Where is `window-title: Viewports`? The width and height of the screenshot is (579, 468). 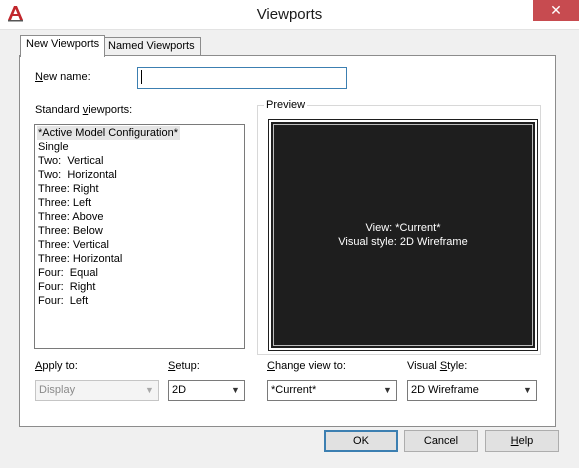
window-title: Viewports is located at coordinates (289, 14).